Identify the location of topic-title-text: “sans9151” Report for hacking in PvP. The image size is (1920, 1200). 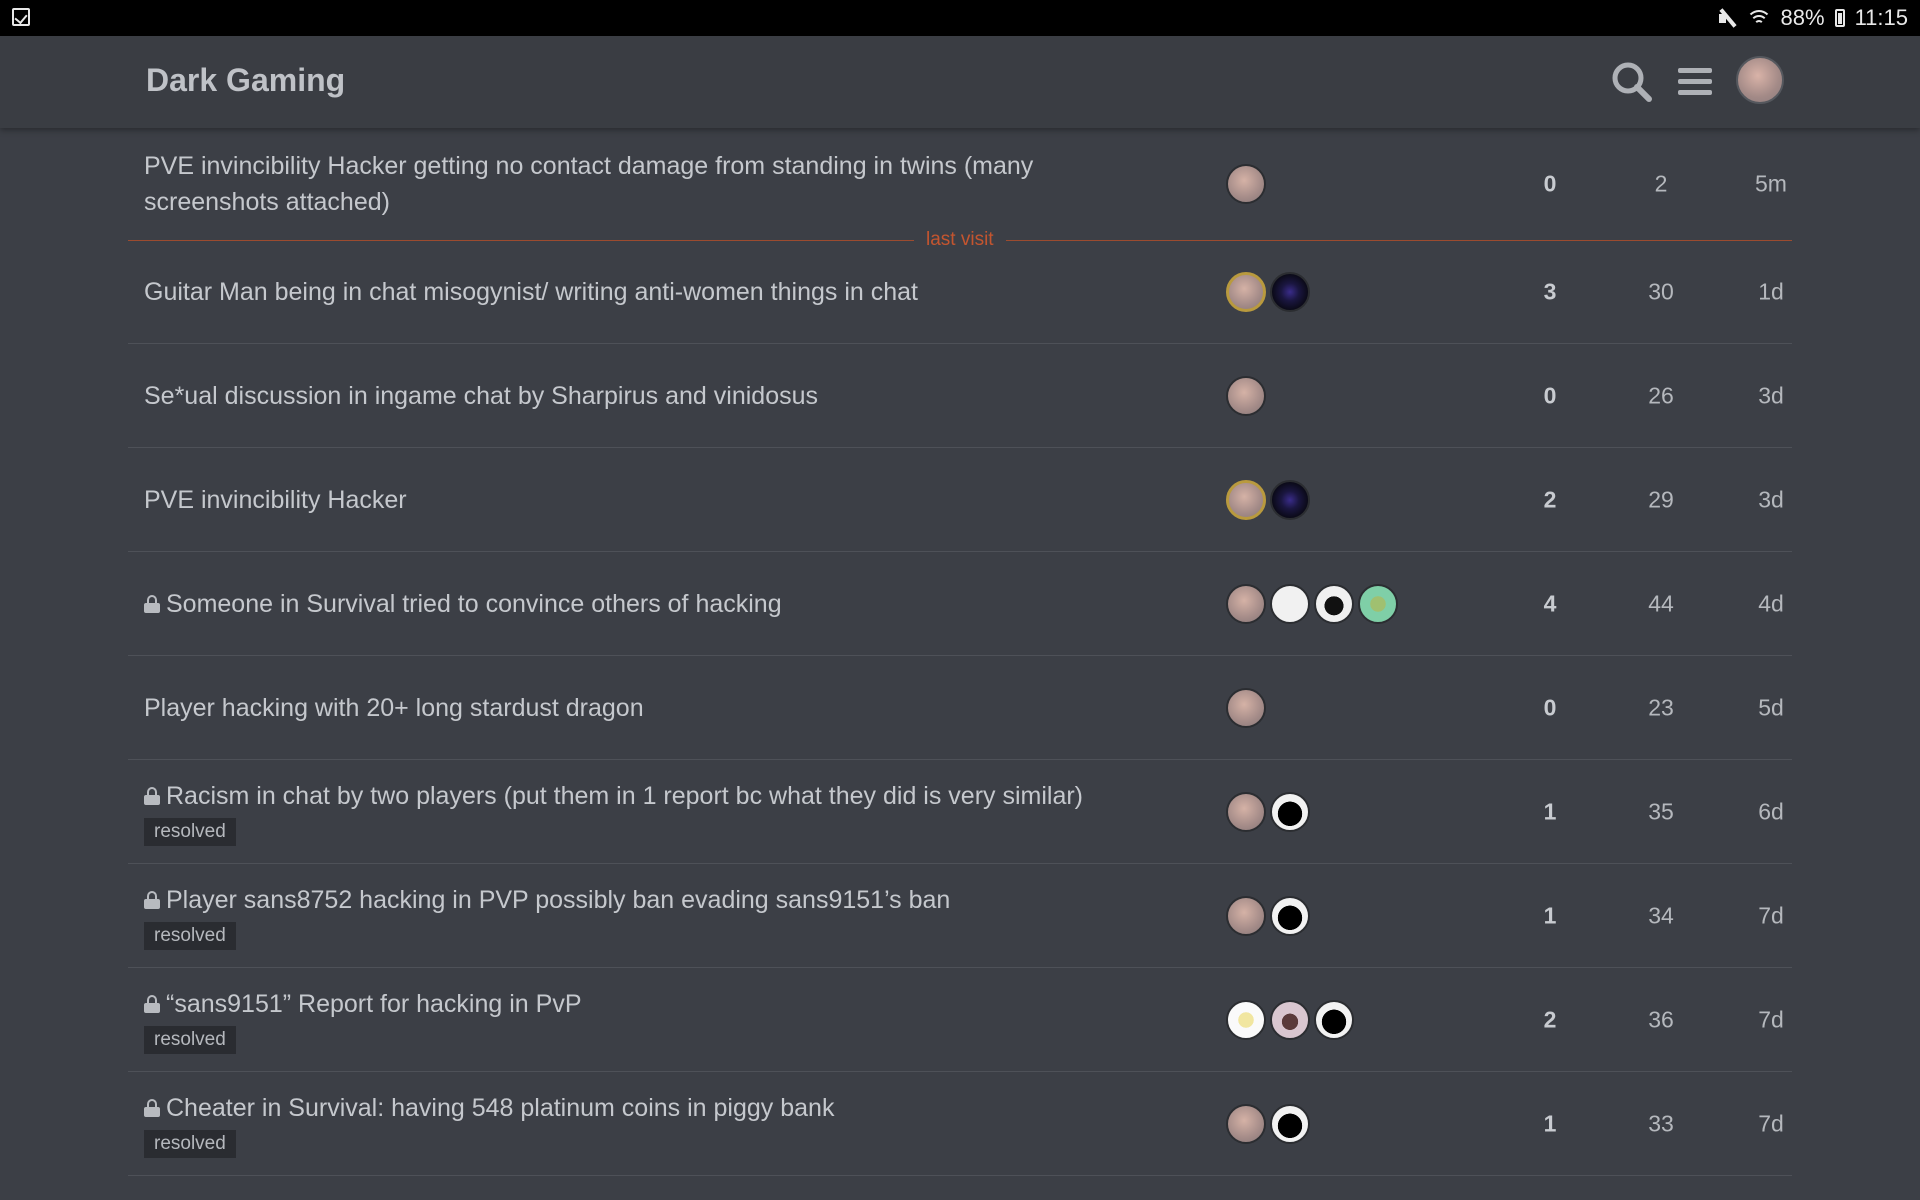
(374, 1003).